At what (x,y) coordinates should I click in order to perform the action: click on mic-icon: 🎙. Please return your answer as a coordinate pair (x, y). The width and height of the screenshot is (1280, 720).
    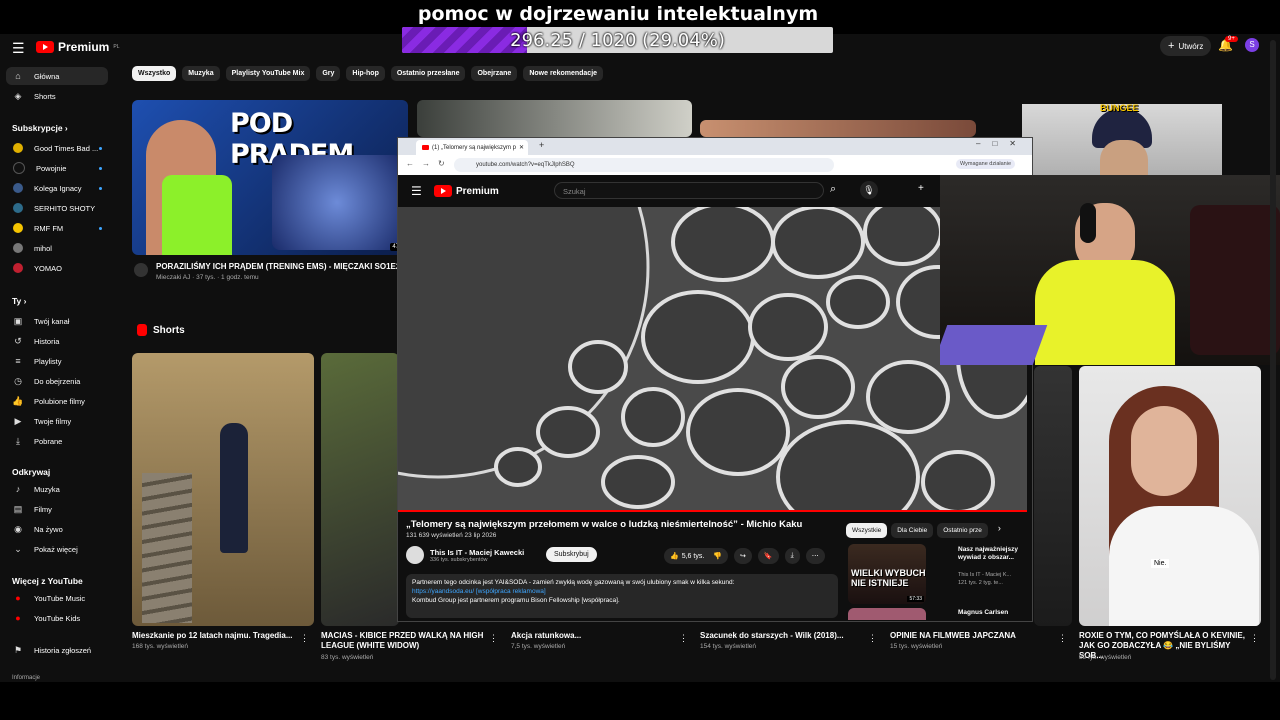
    Looking at the image, I should click on (869, 190).